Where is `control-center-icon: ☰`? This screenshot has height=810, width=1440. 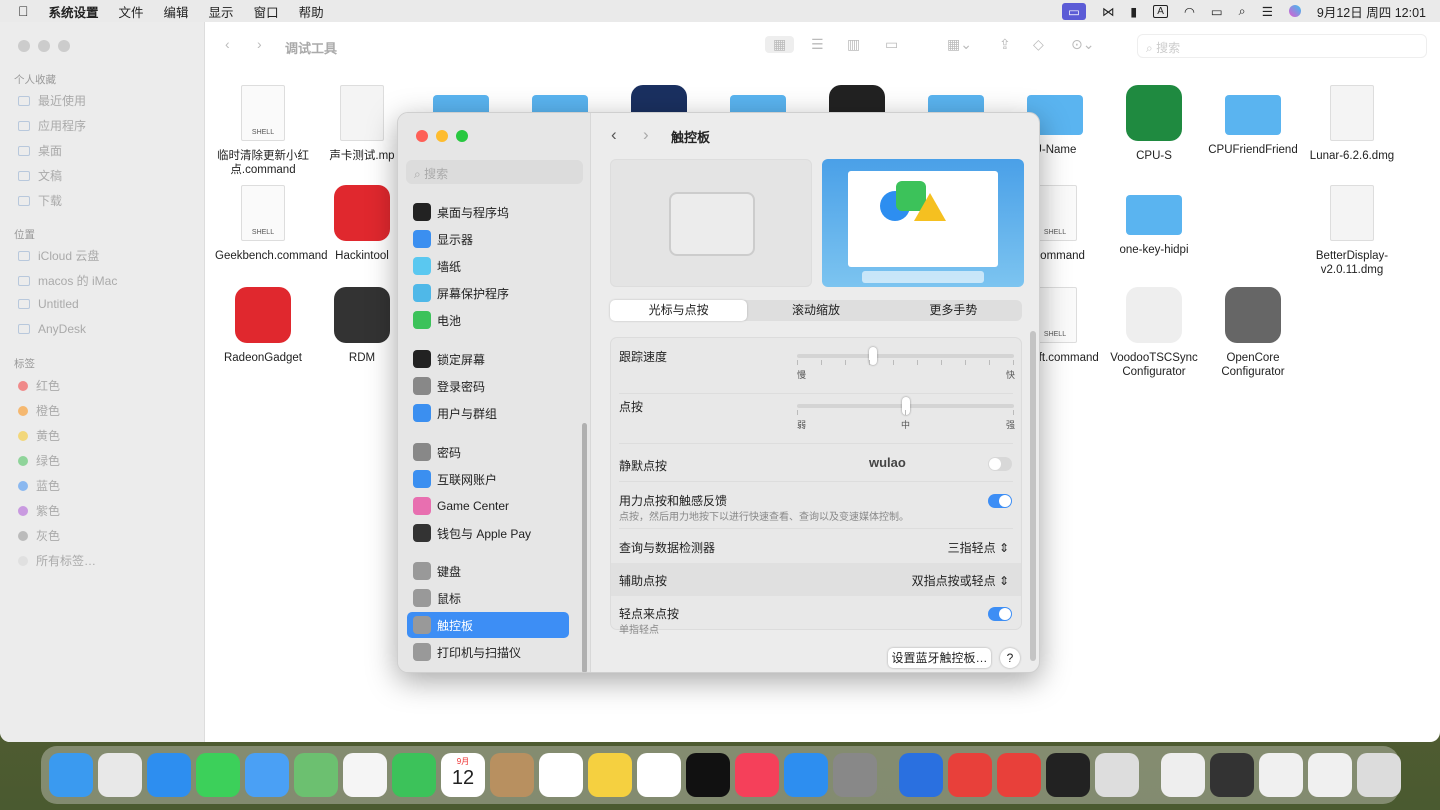 control-center-icon: ☰ is located at coordinates (1267, 11).